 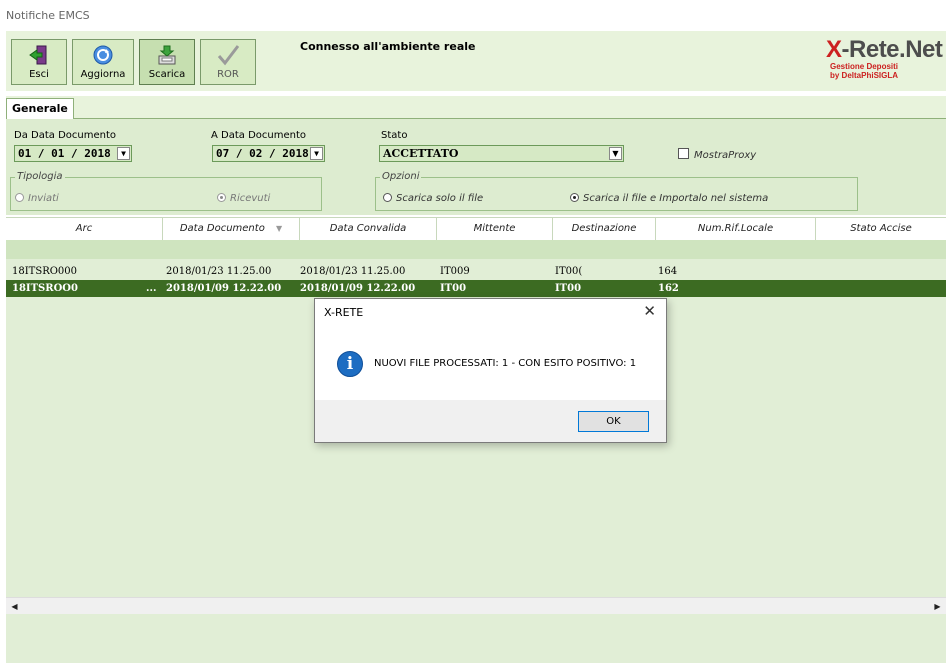 What do you see at coordinates (65, 135) in the screenshot?
I see `from-date-label: Da Data Documento` at bounding box center [65, 135].